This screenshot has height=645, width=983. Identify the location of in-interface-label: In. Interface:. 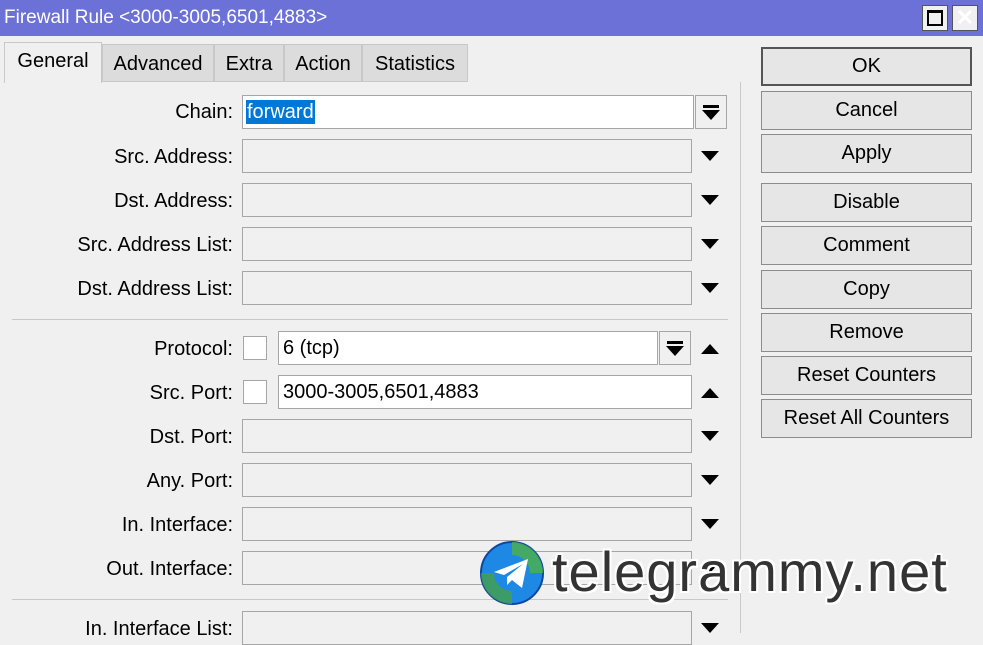
(177, 525).